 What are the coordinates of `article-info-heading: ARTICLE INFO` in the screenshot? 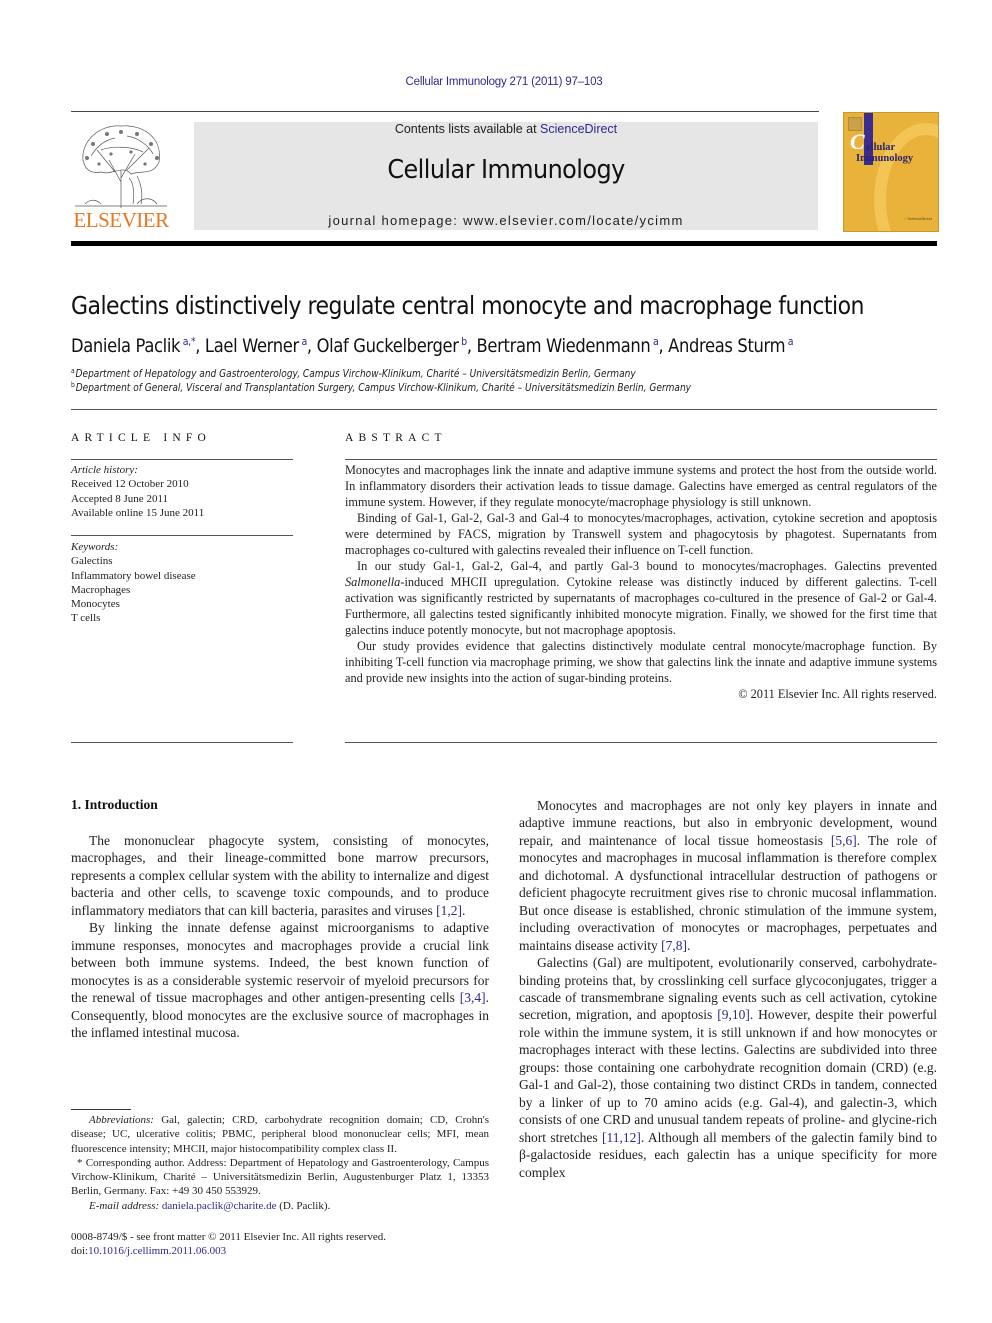 It's located at (141, 438).